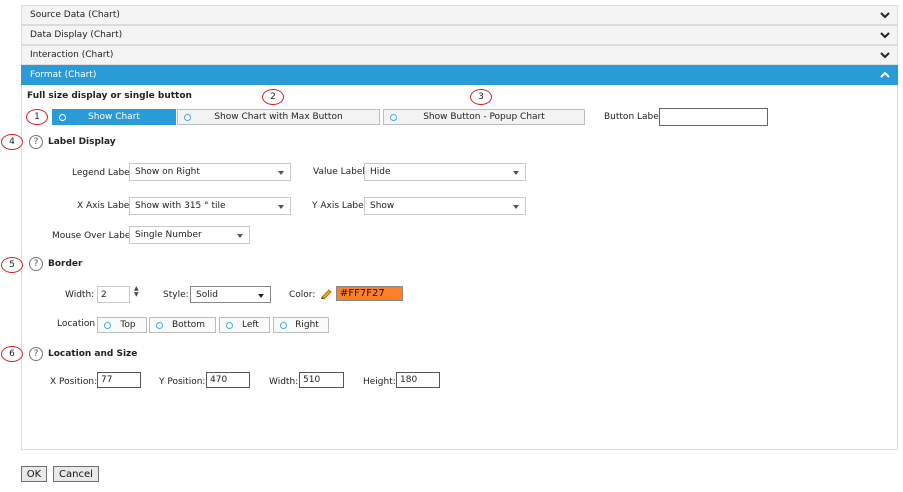 The image size is (903, 492). Describe the element at coordinates (72, 55) in the screenshot. I see `accordion-label: Interaction (Chart)` at that location.